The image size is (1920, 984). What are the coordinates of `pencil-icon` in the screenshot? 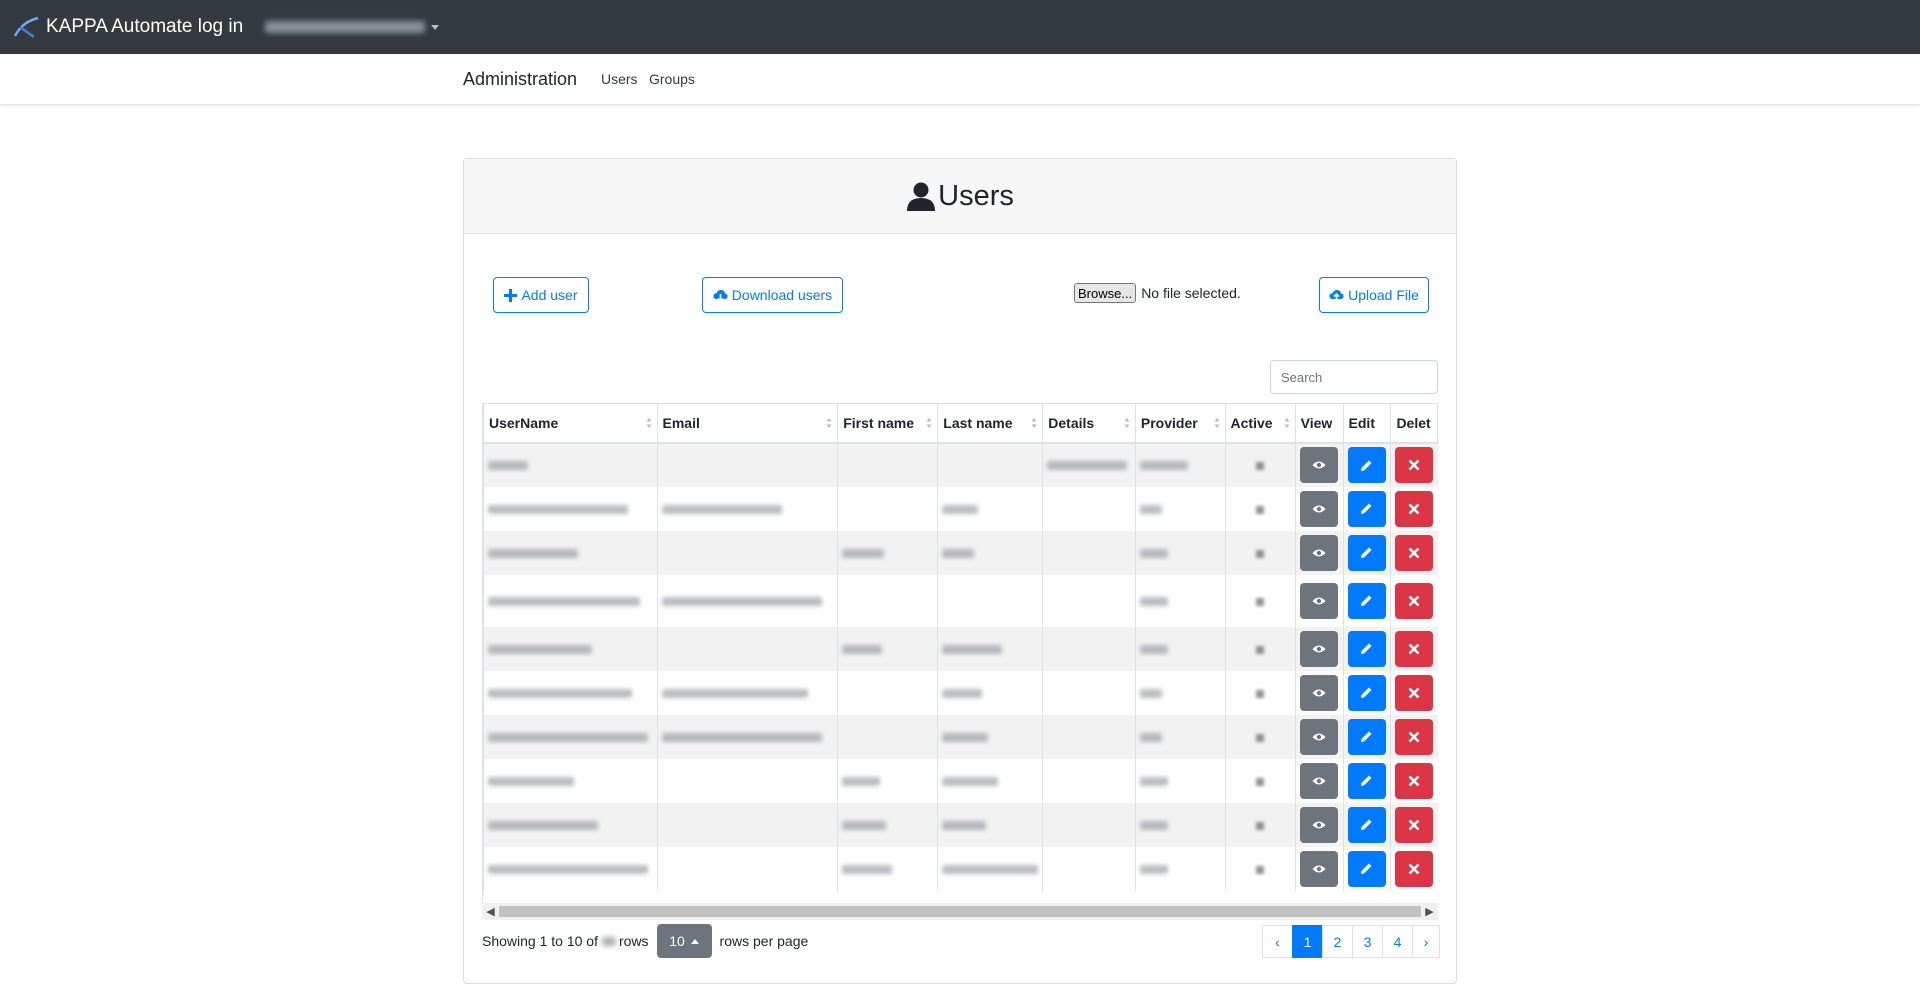 It's located at (1366, 600).